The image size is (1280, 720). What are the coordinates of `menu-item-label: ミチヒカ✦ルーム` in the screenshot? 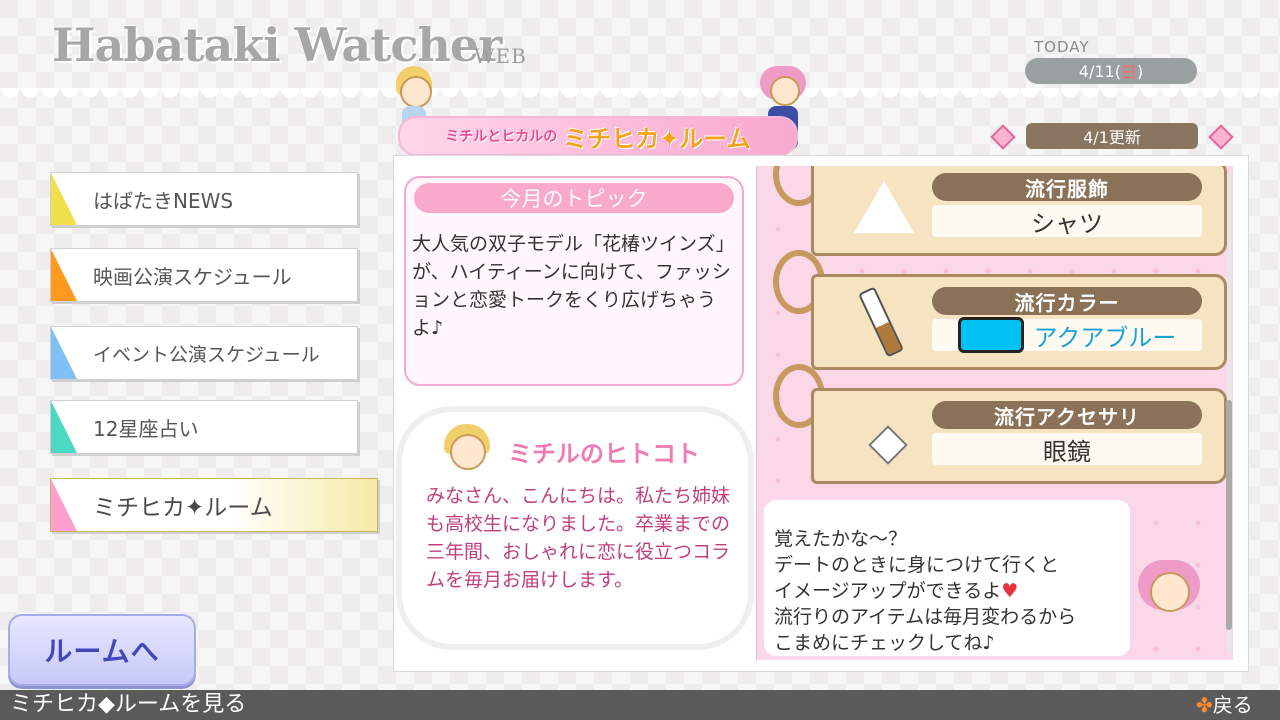 It's located at (183, 508).